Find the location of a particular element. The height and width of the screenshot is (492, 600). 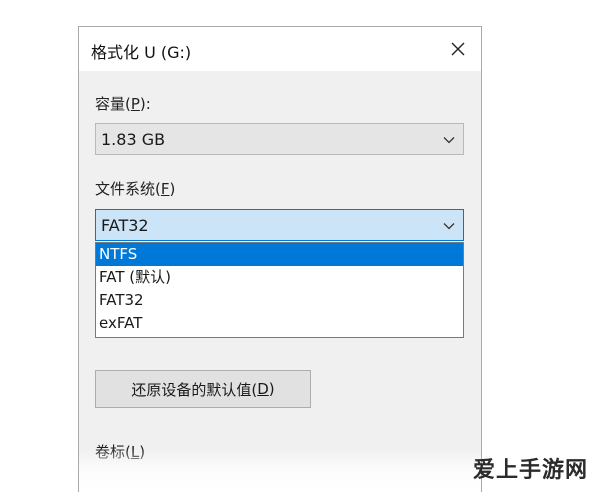

title-bar: 格式化 U (G:) is located at coordinates (280, 49).